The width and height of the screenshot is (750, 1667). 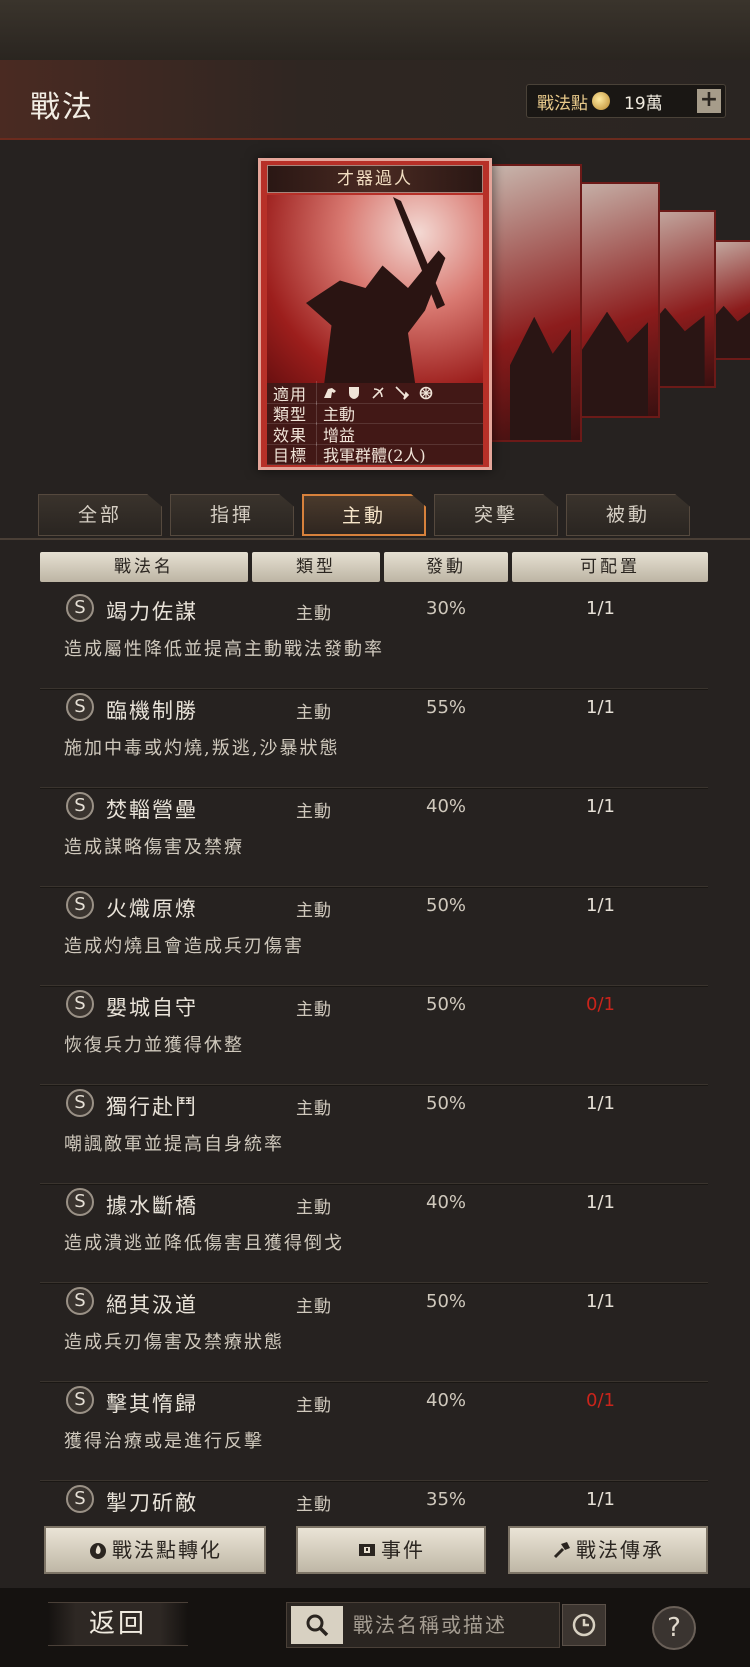 What do you see at coordinates (374, 838) in the screenshot?
I see `list-item: S 焚輜營壘 主動 40% 1/1 造成謀略傷害及禁療` at bounding box center [374, 838].